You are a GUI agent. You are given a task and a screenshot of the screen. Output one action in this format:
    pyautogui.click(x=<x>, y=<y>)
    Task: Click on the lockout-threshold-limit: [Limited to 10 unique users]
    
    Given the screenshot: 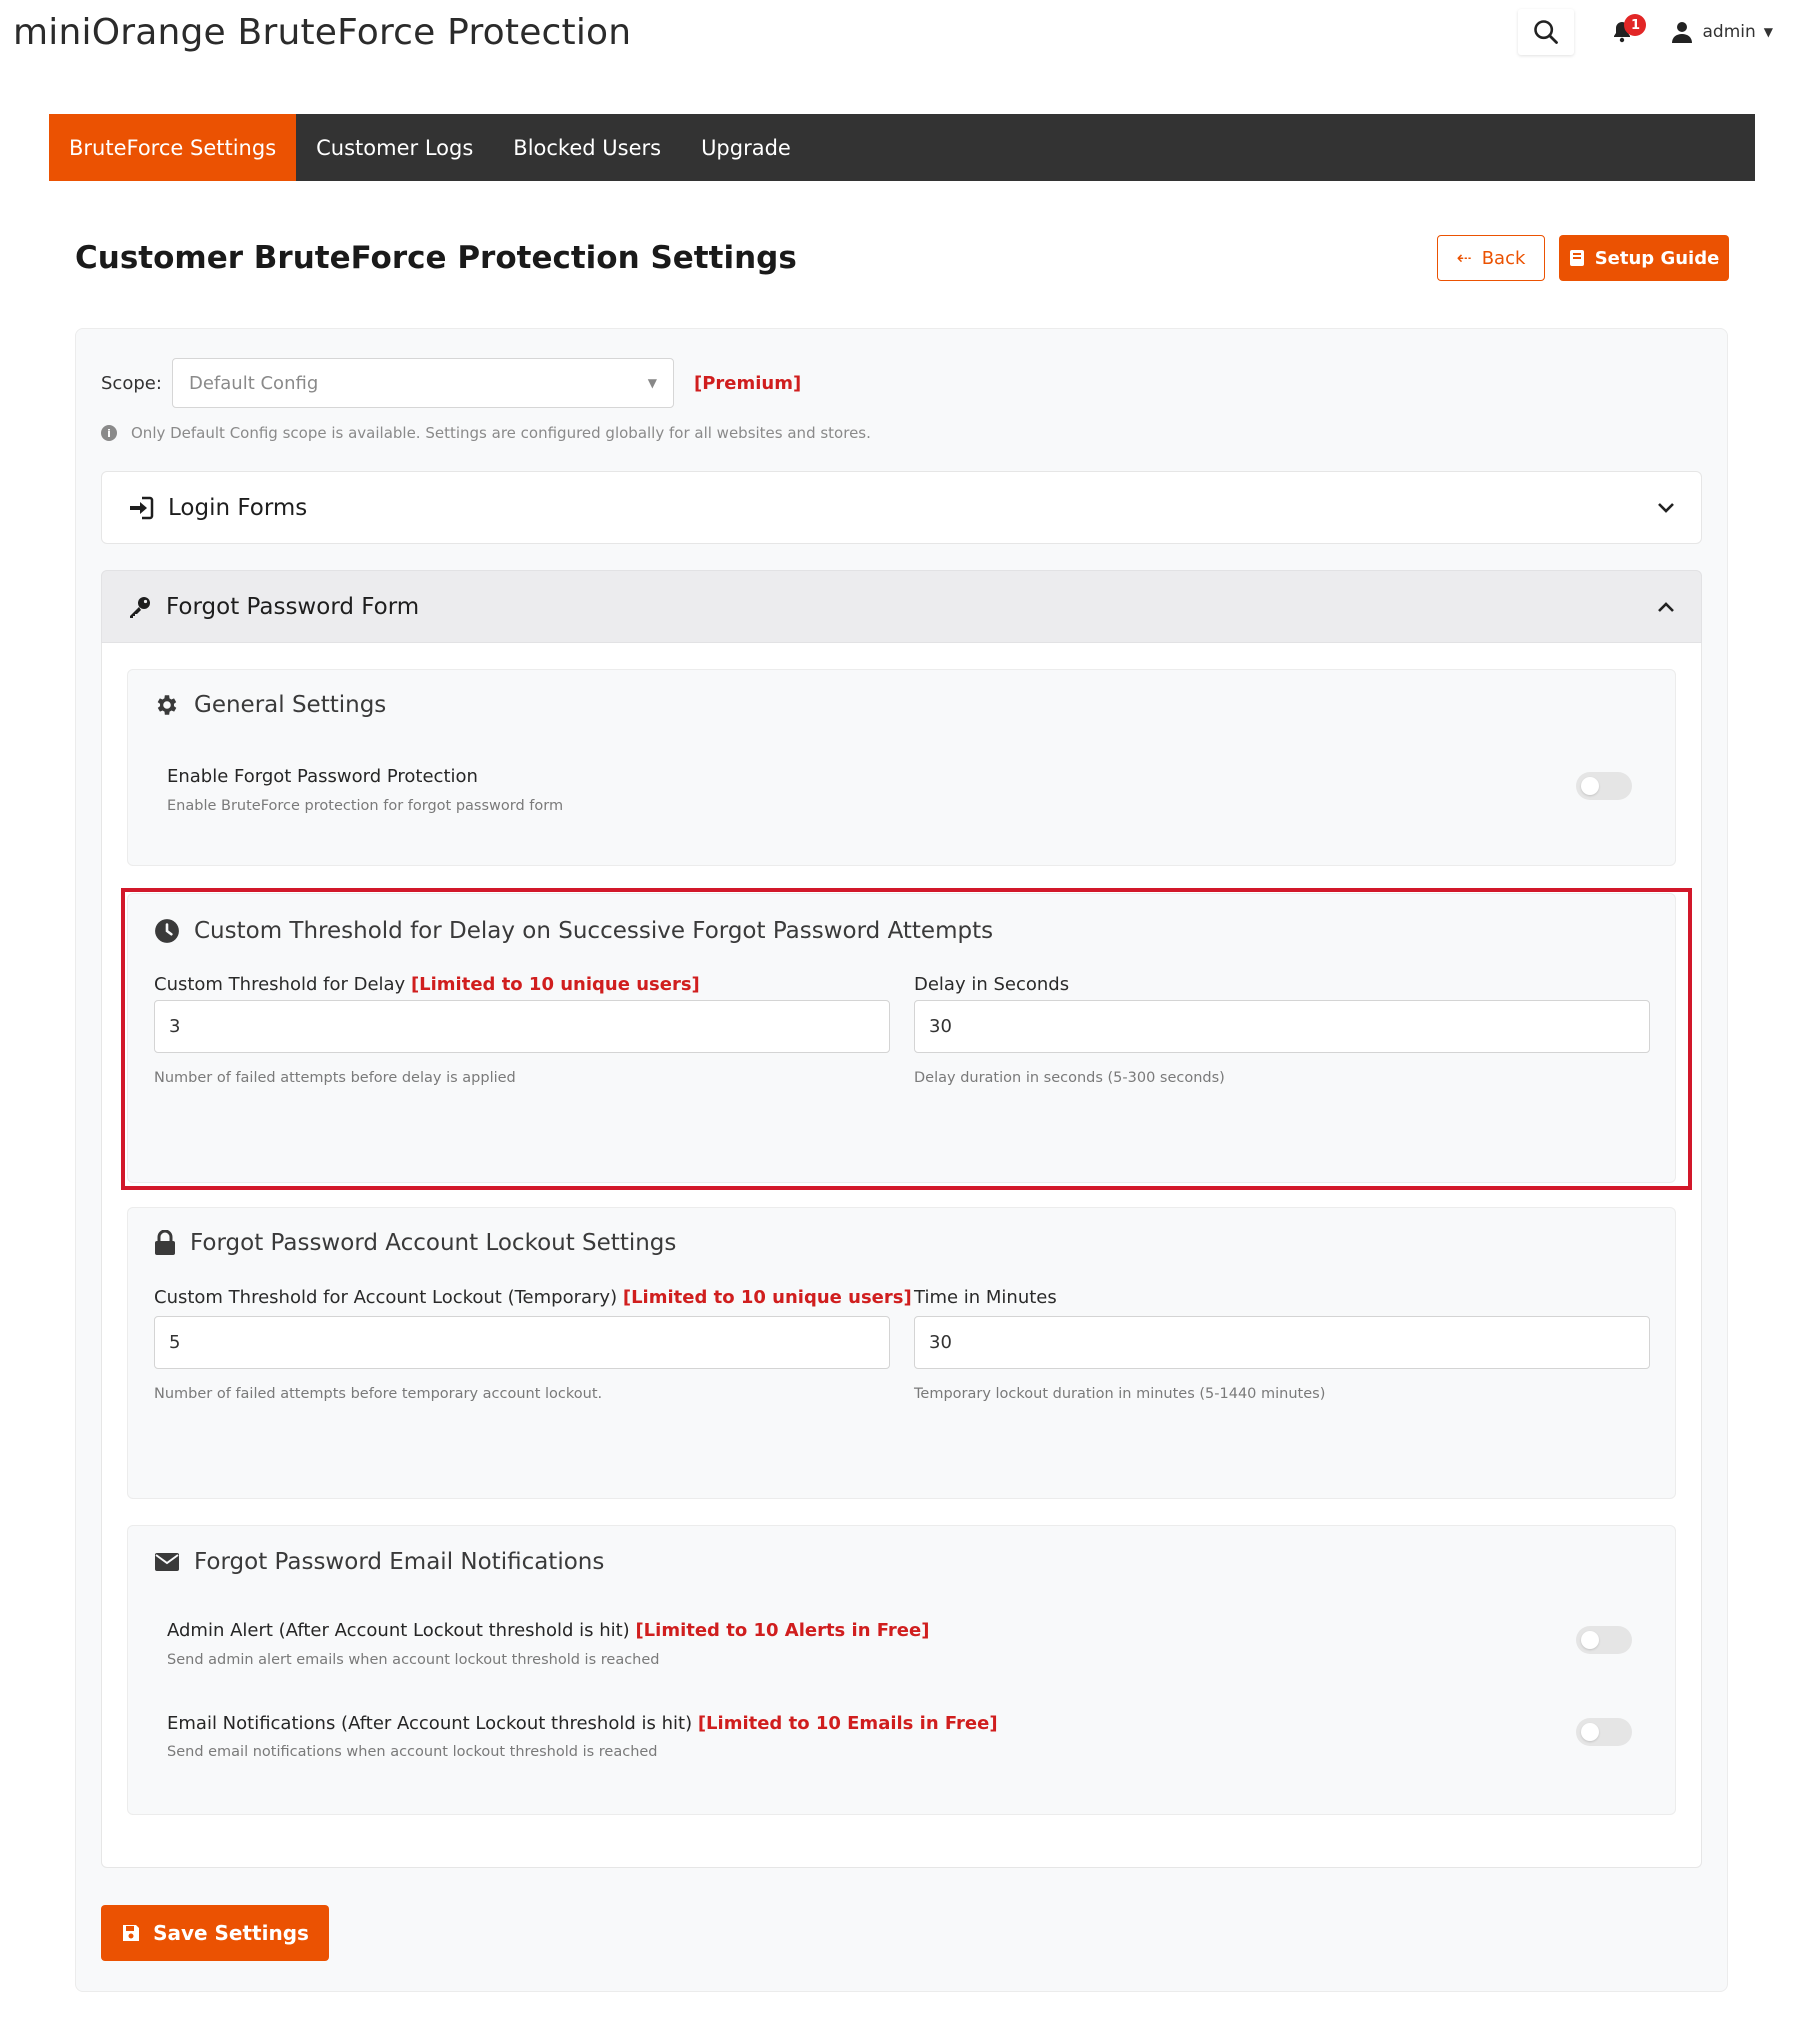 What is the action you would take?
    pyautogui.click(x=767, y=1297)
    